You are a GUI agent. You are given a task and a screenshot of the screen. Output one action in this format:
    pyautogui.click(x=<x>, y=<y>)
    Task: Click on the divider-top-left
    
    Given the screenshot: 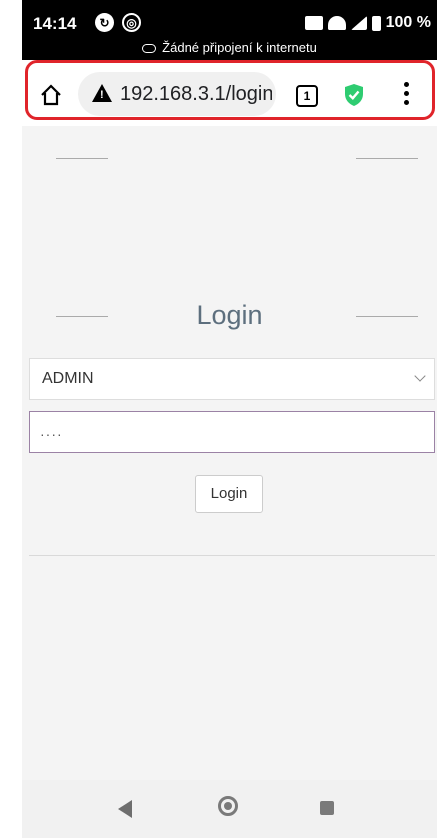 What is the action you would take?
    pyautogui.click(x=82, y=158)
    